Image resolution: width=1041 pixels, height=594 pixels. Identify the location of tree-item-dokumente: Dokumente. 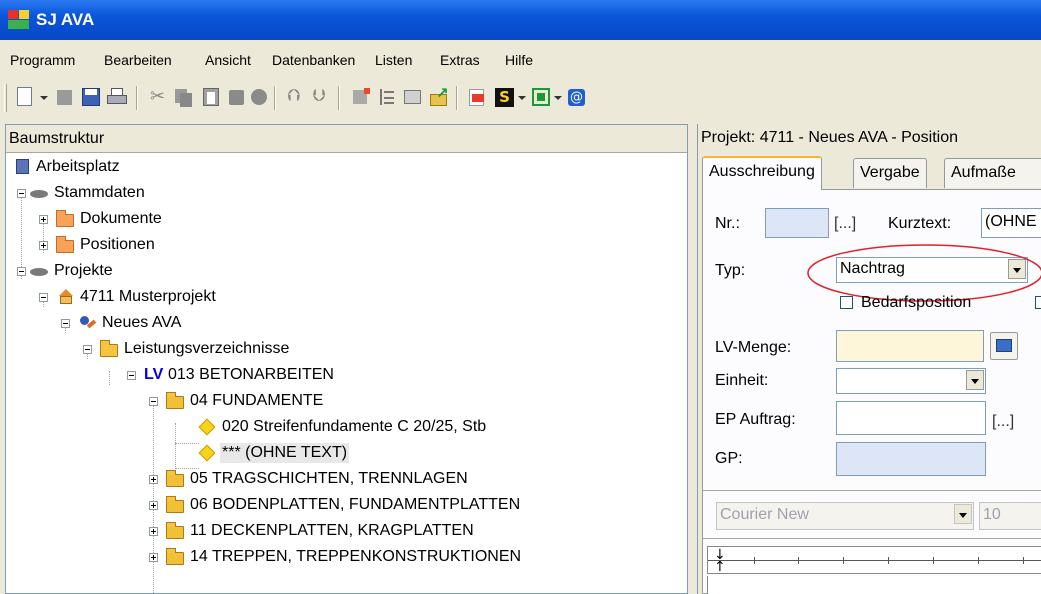
(184, 220).